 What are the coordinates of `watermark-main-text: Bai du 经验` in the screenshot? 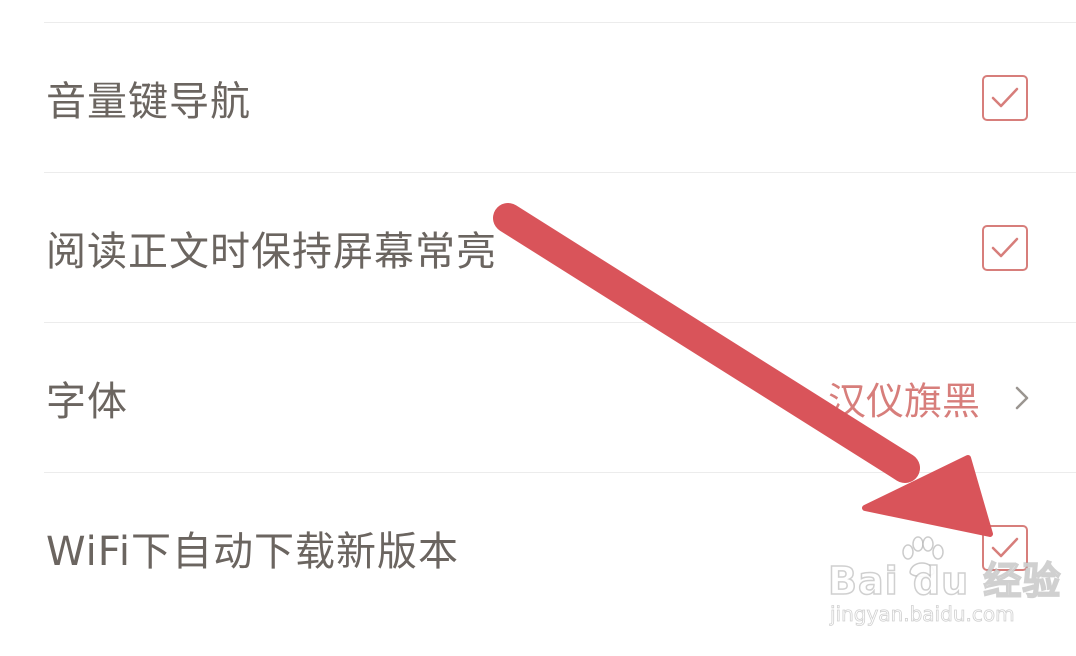 It's located at (944, 581).